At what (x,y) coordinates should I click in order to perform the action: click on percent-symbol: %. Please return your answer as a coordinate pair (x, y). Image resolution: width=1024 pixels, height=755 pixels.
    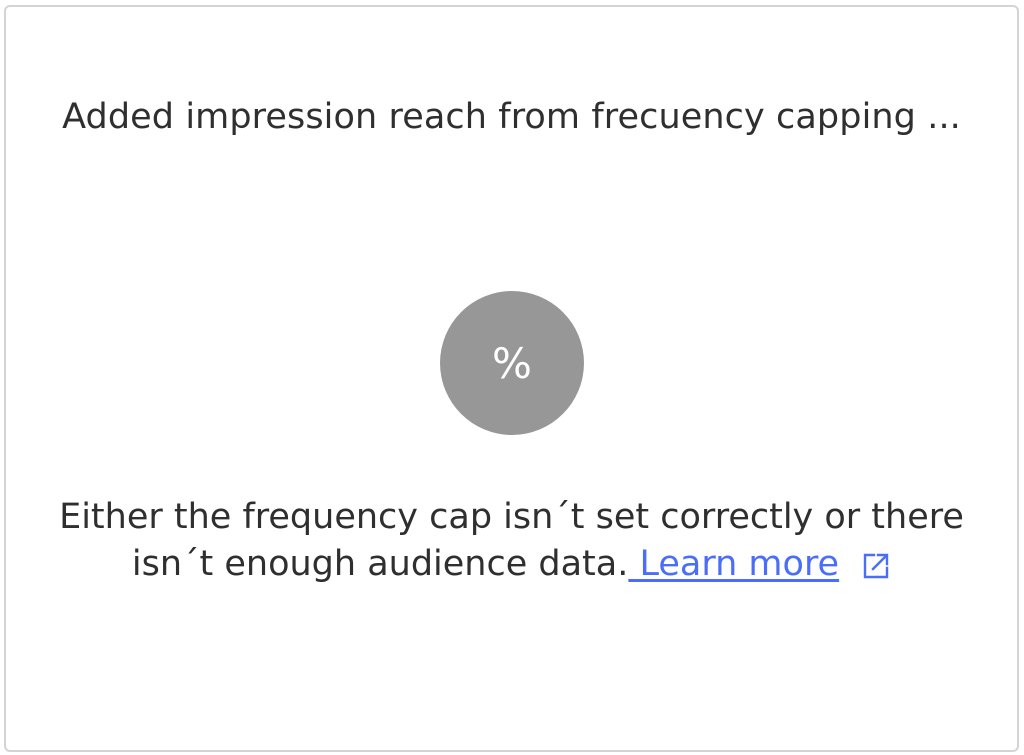
    Looking at the image, I should click on (512, 363).